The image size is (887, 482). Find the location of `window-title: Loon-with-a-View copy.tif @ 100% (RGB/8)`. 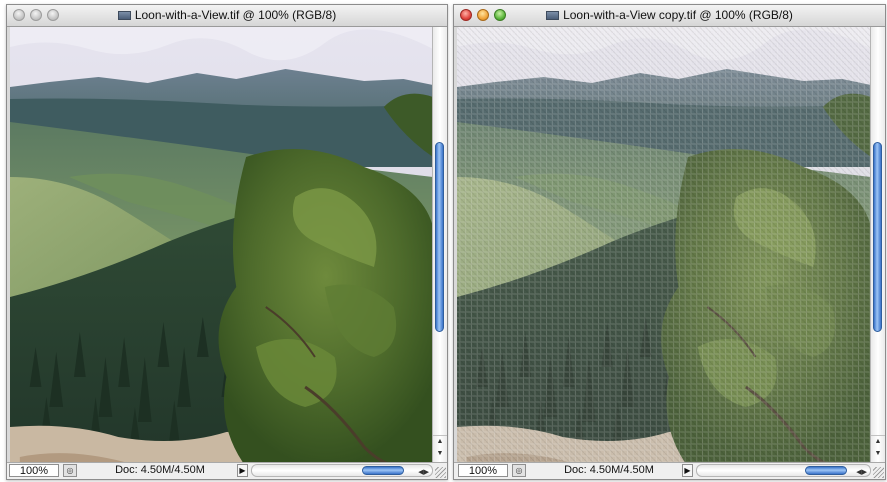

window-title: Loon-with-a-View copy.tif @ 100% (RGB/8) is located at coordinates (669, 15).